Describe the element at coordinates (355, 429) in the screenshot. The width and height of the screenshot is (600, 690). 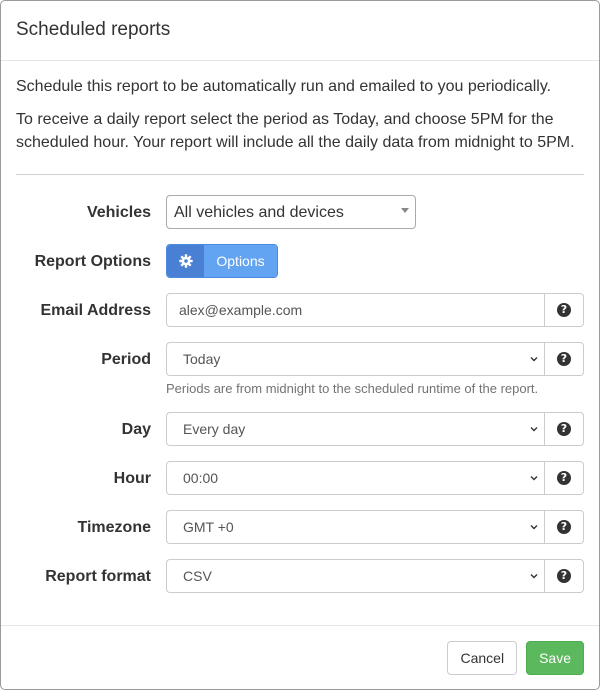
I see `day-select: Every day` at that location.